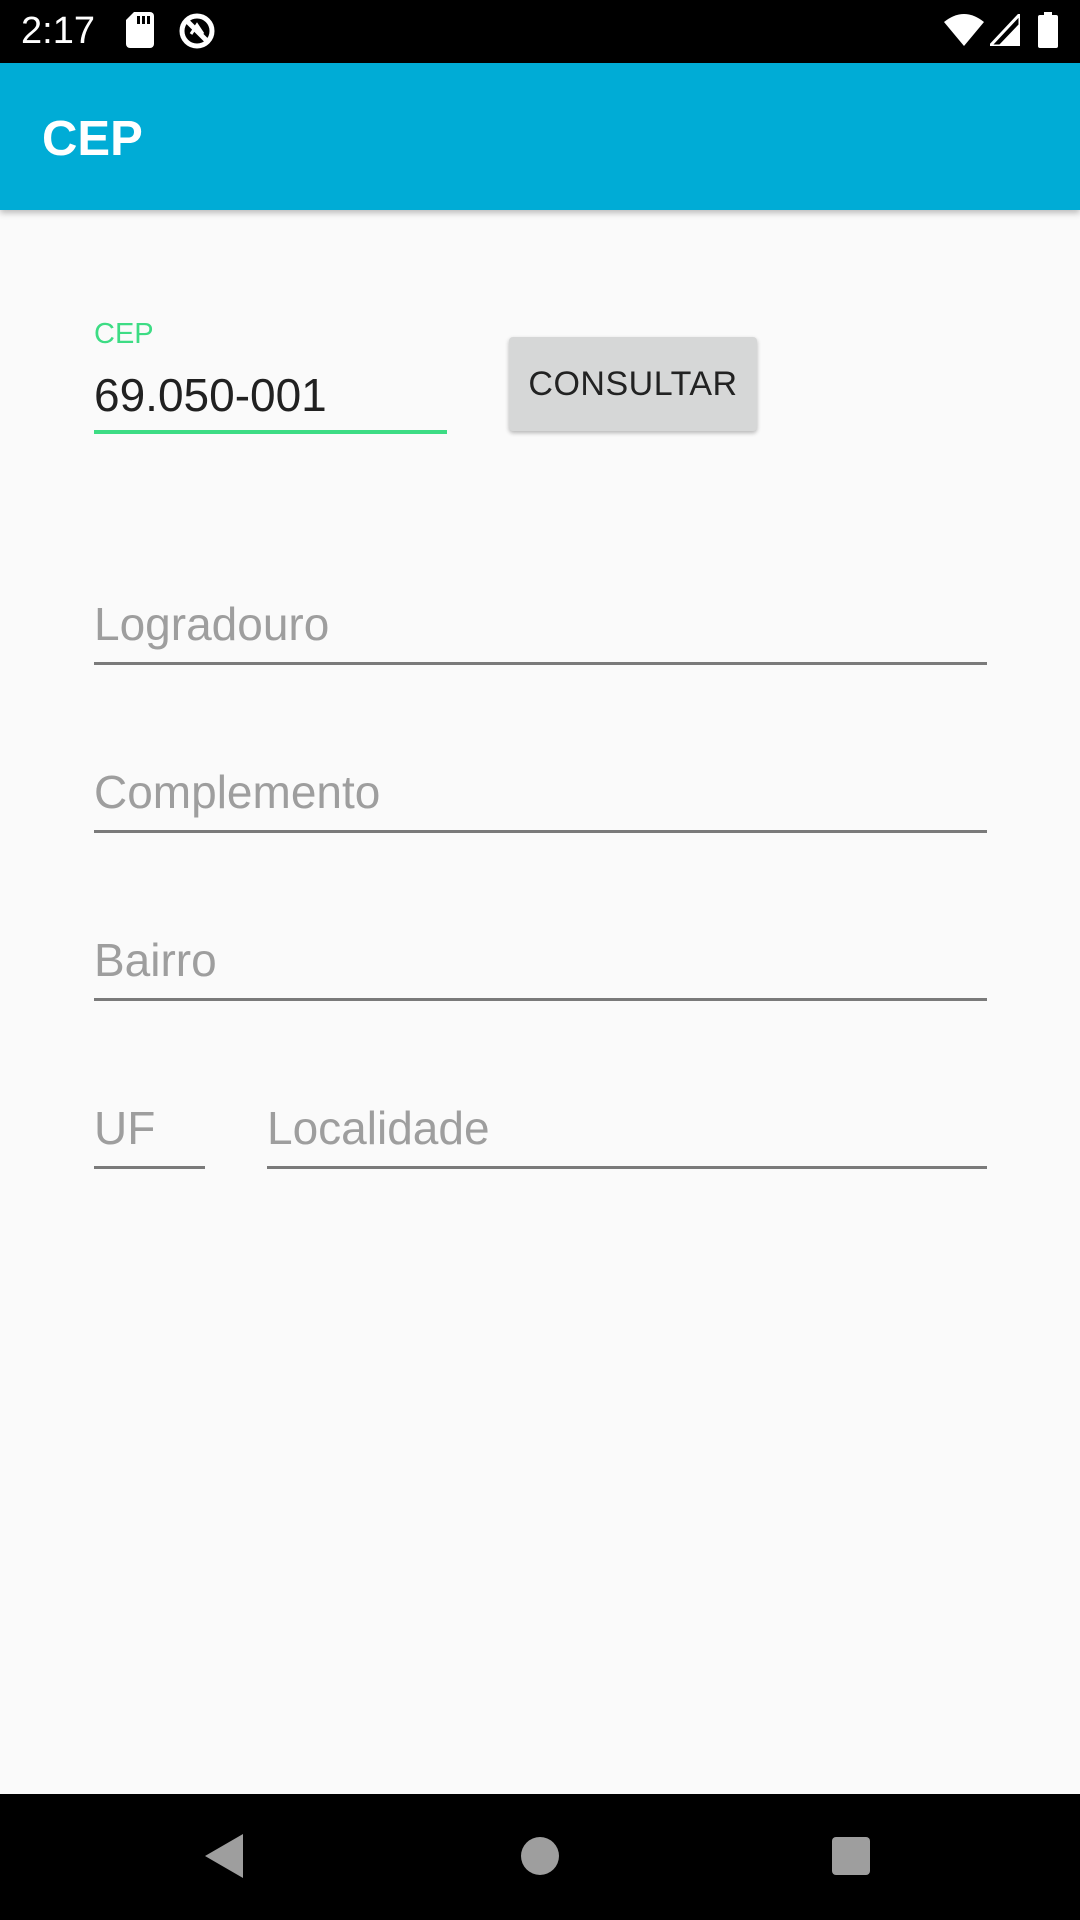 The image size is (1080, 1920). What do you see at coordinates (124, 1128) in the screenshot?
I see `uf-input: UF` at bounding box center [124, 1128].